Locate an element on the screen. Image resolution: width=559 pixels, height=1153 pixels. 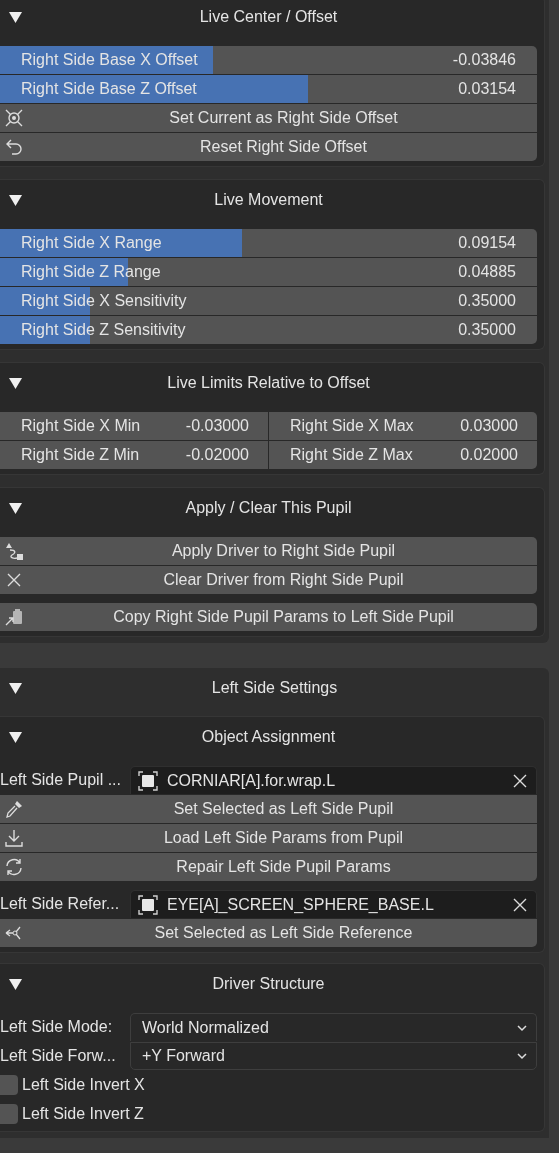
undo-icon is located at coordinates (14, 147).